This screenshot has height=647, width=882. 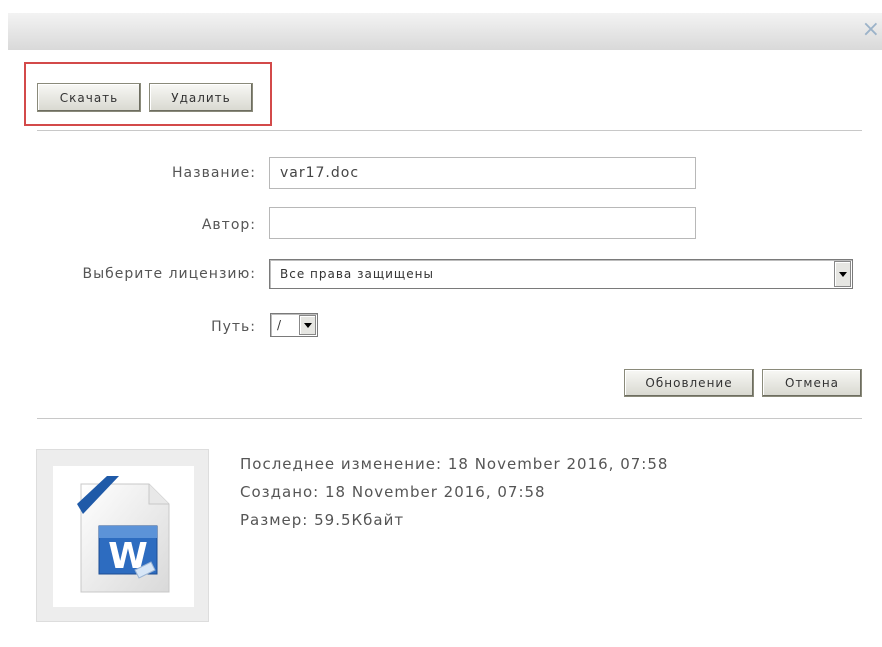 What do you see at coordinates (233, 327) in the screenshot?
I see `path-label: Путь:` at bounding box center [233, 327].